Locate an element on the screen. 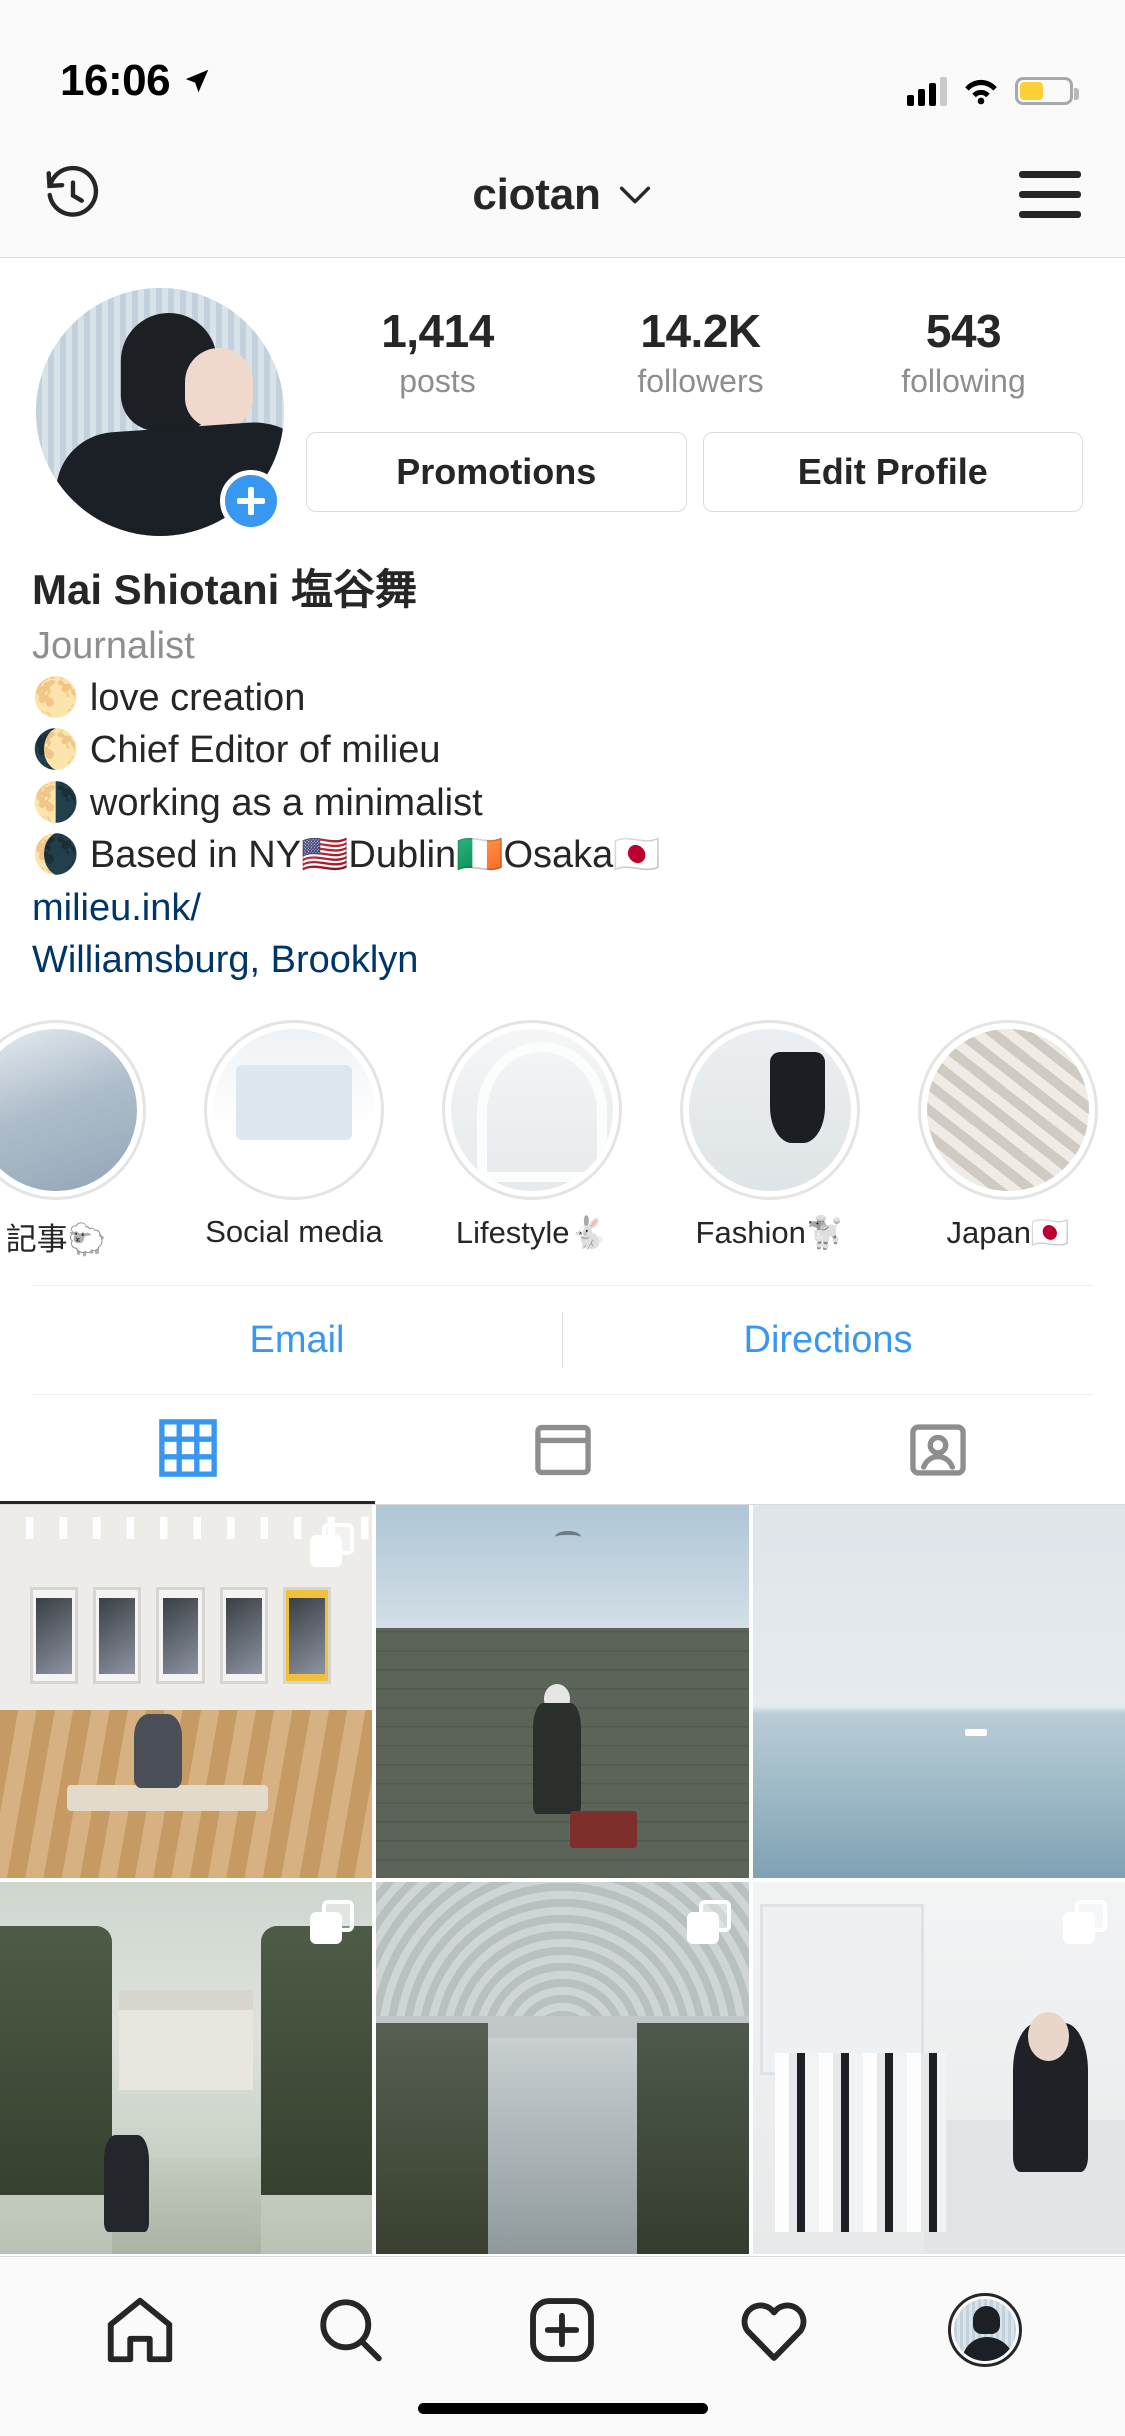 Image resolution: width=1125 pixels, height=2436 pixels. status-bar-right is located at coordinates (993, 91).